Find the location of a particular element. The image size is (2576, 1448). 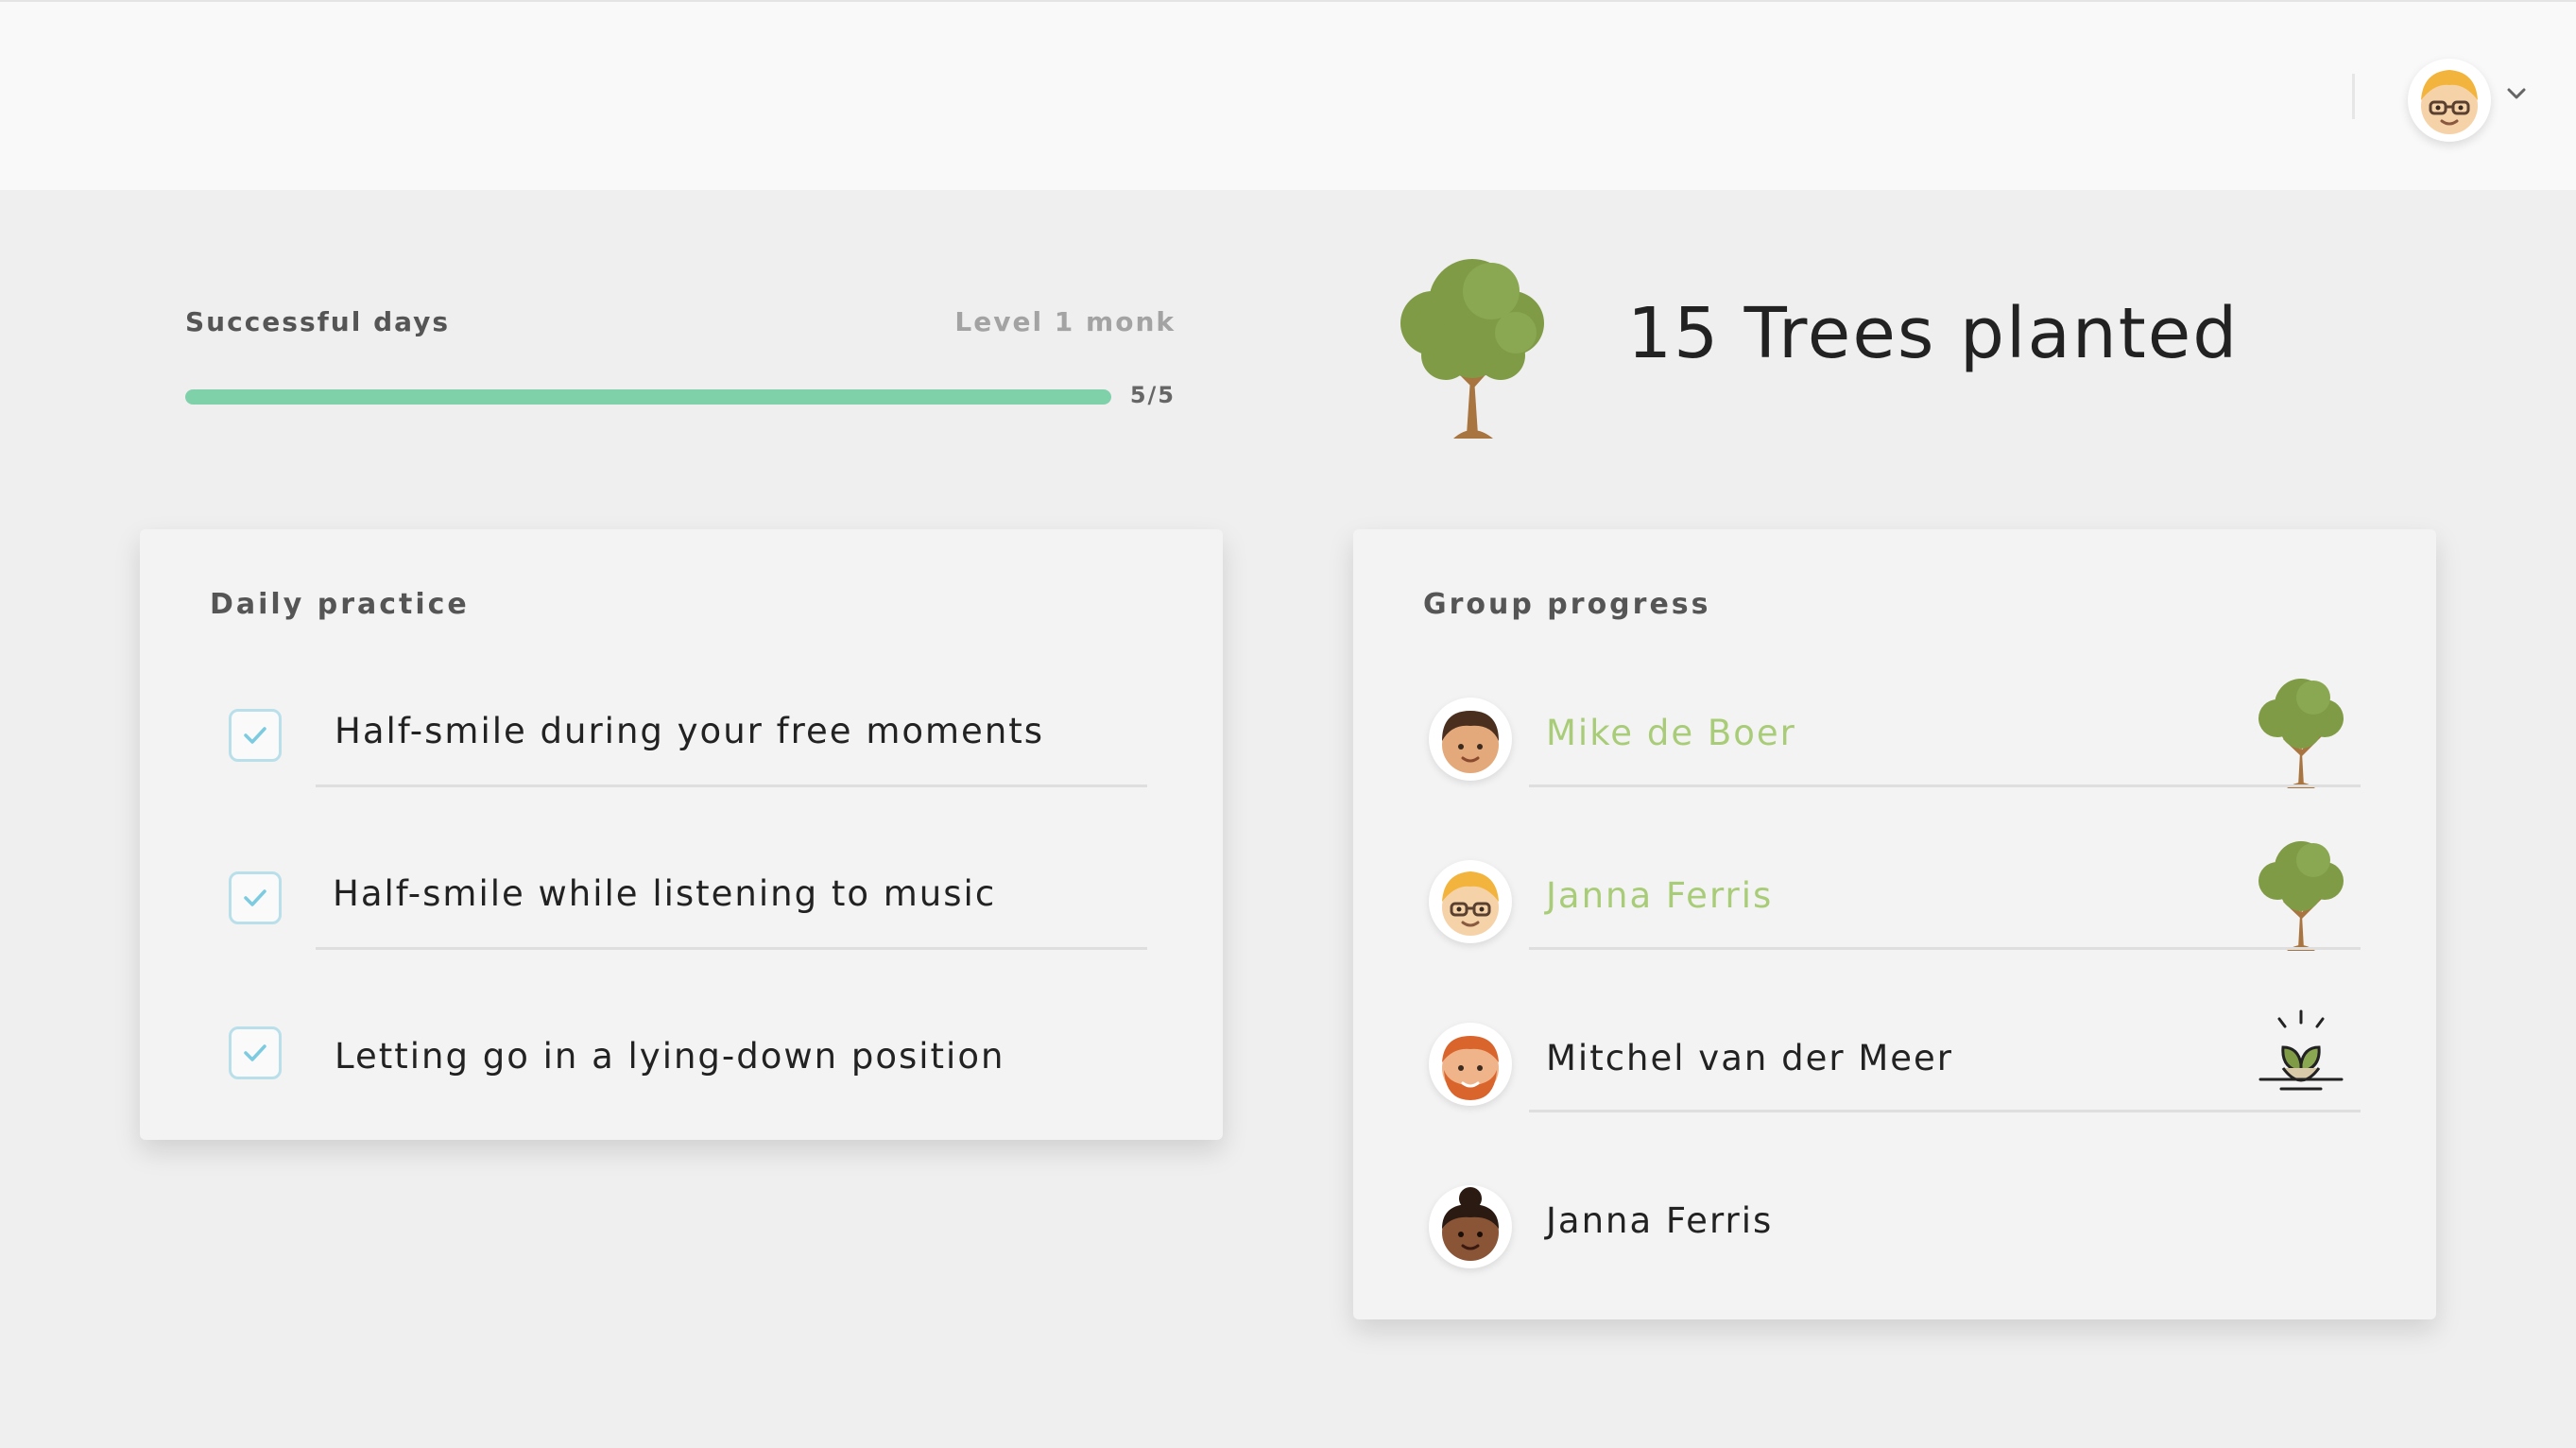

member-row: Mitchel van der Meer is located at coordinates (1894, 1058).